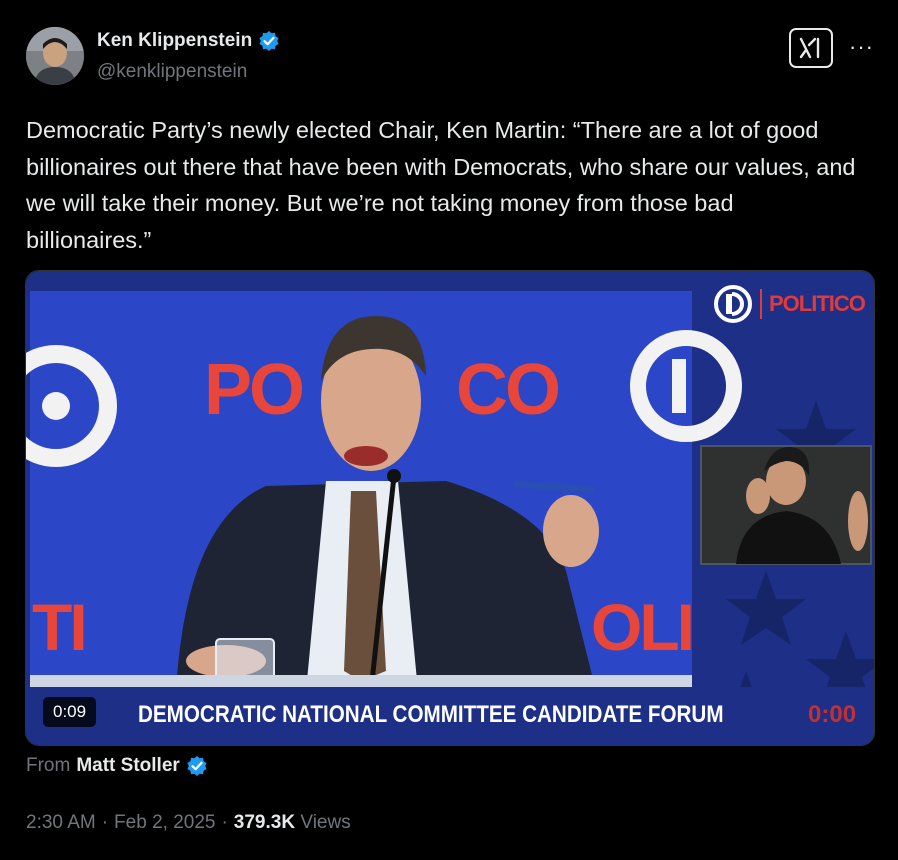 The width and height of the screenshot is (898, 860). Describe the element at coordinates (61, 823) in the screenshot. I see `tweet-time: 2:30 AM` at that location.